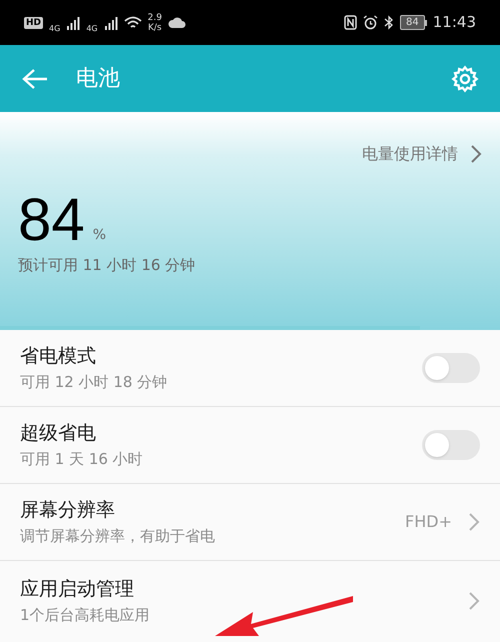 The width and height of the screenshot is (500, 642). I want to click on usage-details-link: 电量使用详情, so click(410, 154).